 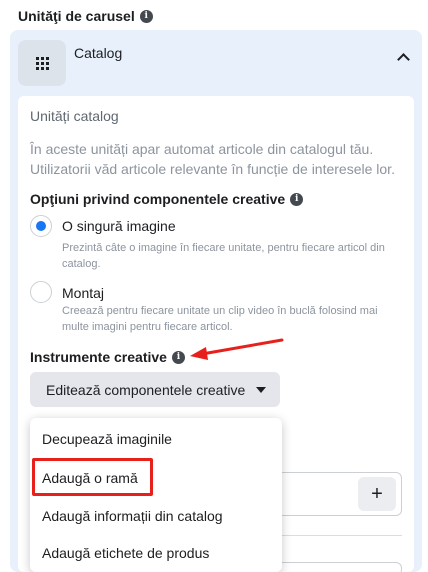 What do you see at coordinates (119, 226) in the screenshot?
I see `radio-single-image-label: O singură imagine` at bounding box center [119, 226].